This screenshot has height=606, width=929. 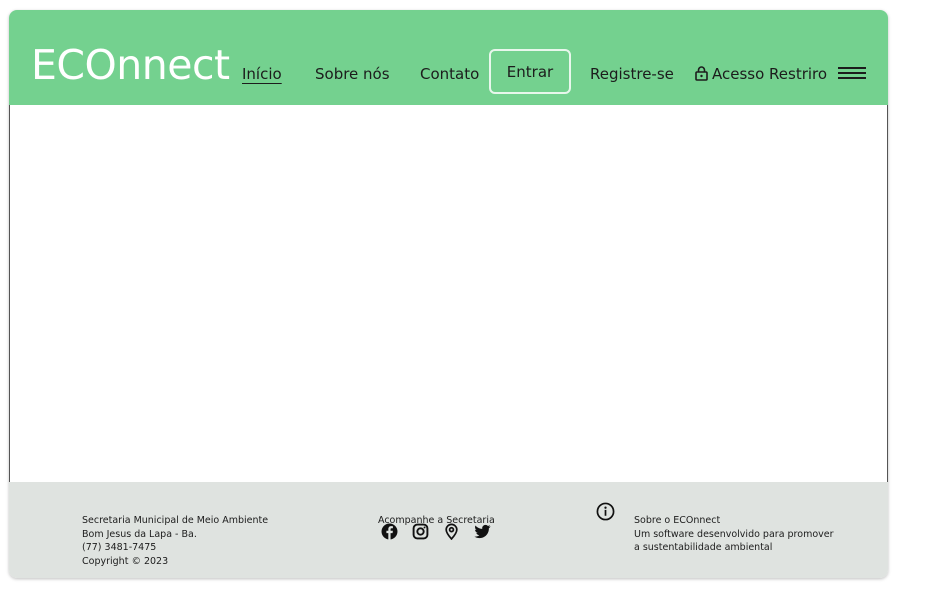 I want to click on facebook-icon, so click(x=389, y=531).